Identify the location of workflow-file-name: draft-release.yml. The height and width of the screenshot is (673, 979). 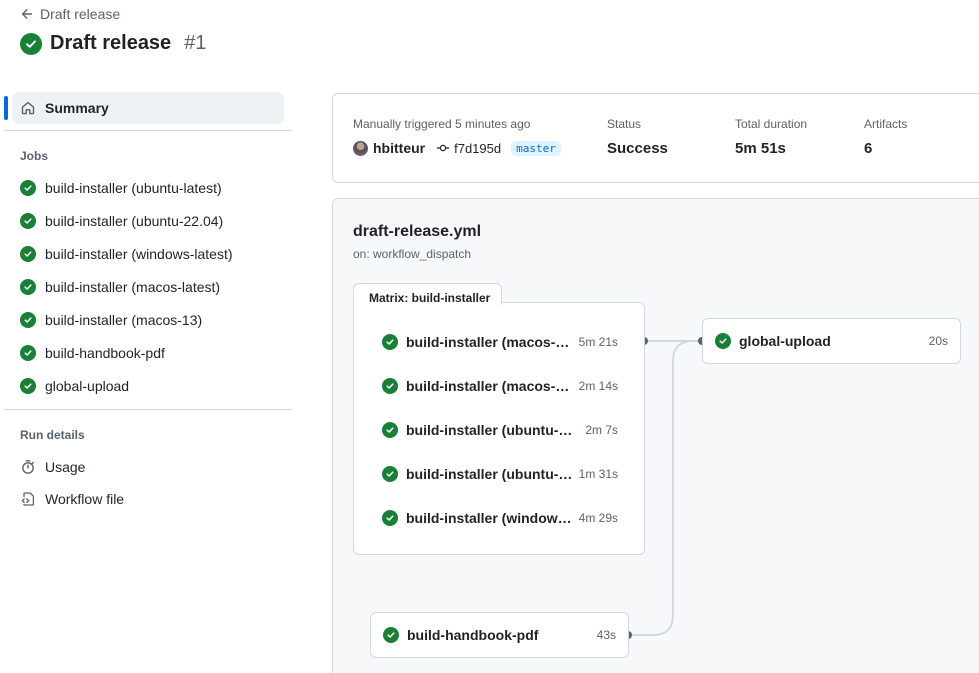
(417, 231).